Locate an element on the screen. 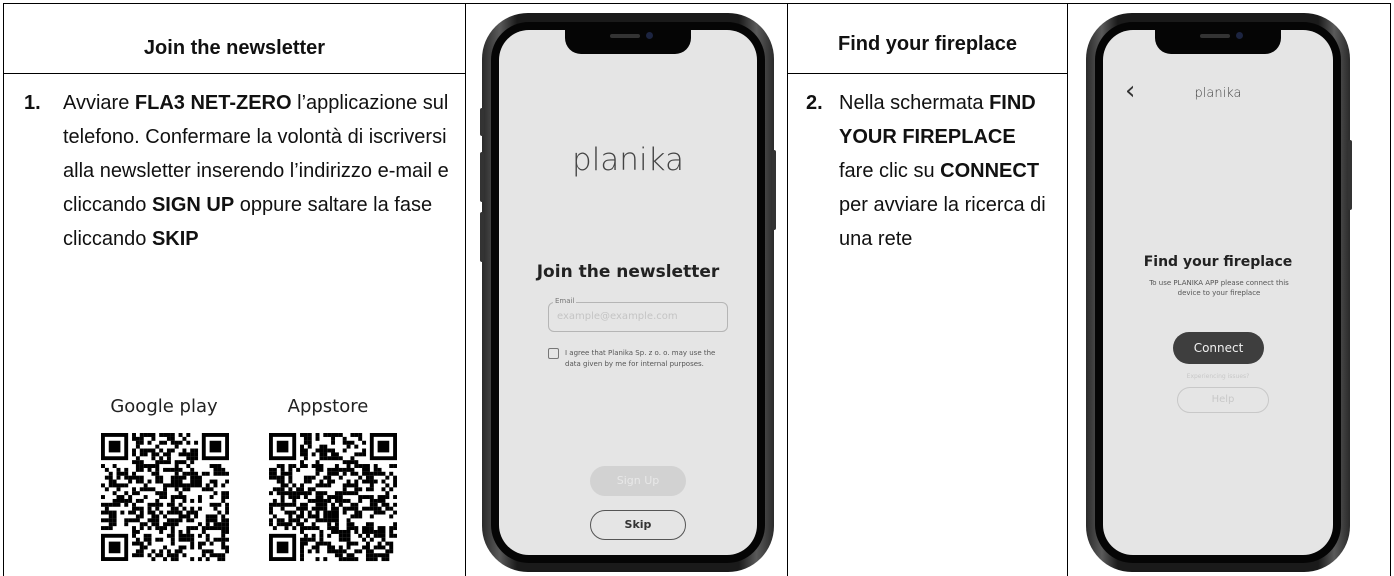  help-button: Help is located at coordinates (1223, 400).